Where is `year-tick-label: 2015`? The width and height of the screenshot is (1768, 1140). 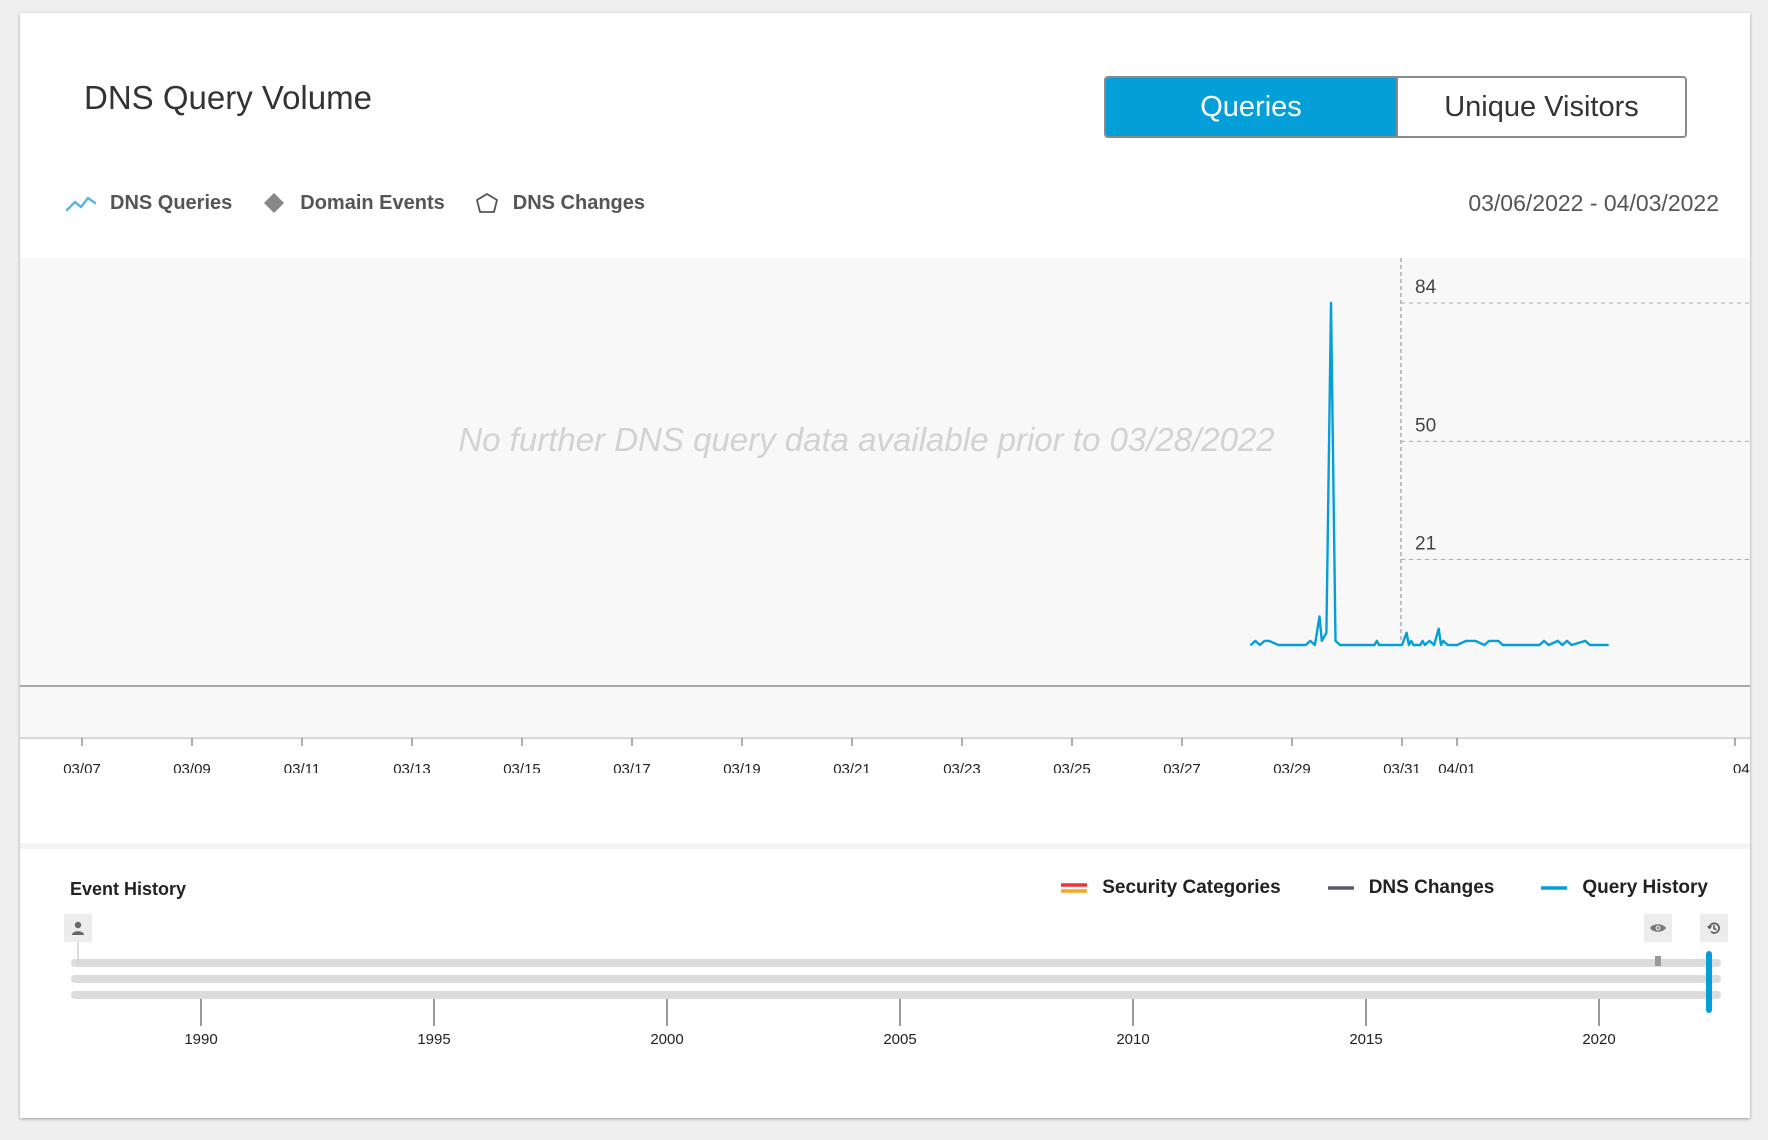 year-tick-label: 2015 is located at coordinates (1365, 1039).